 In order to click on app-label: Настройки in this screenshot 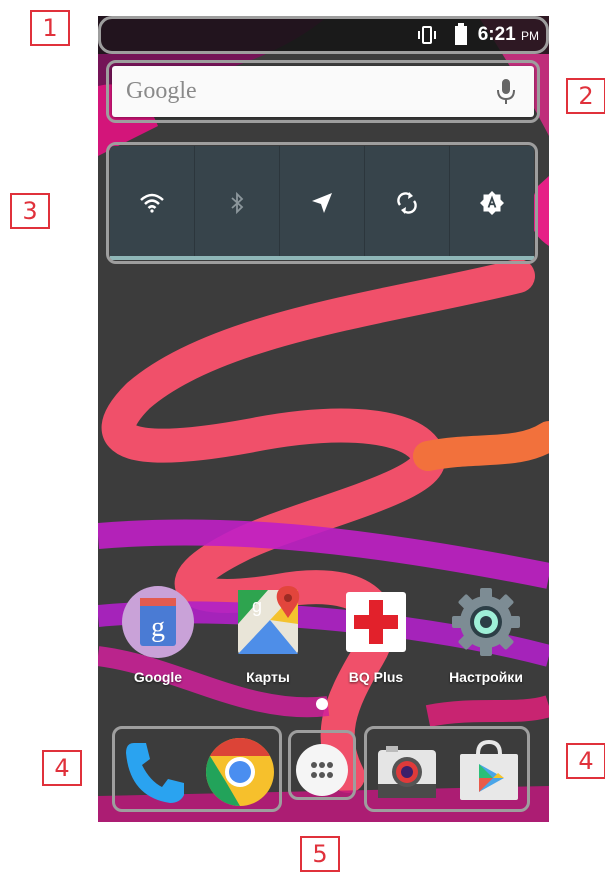, I will do `click(486, 677)`.